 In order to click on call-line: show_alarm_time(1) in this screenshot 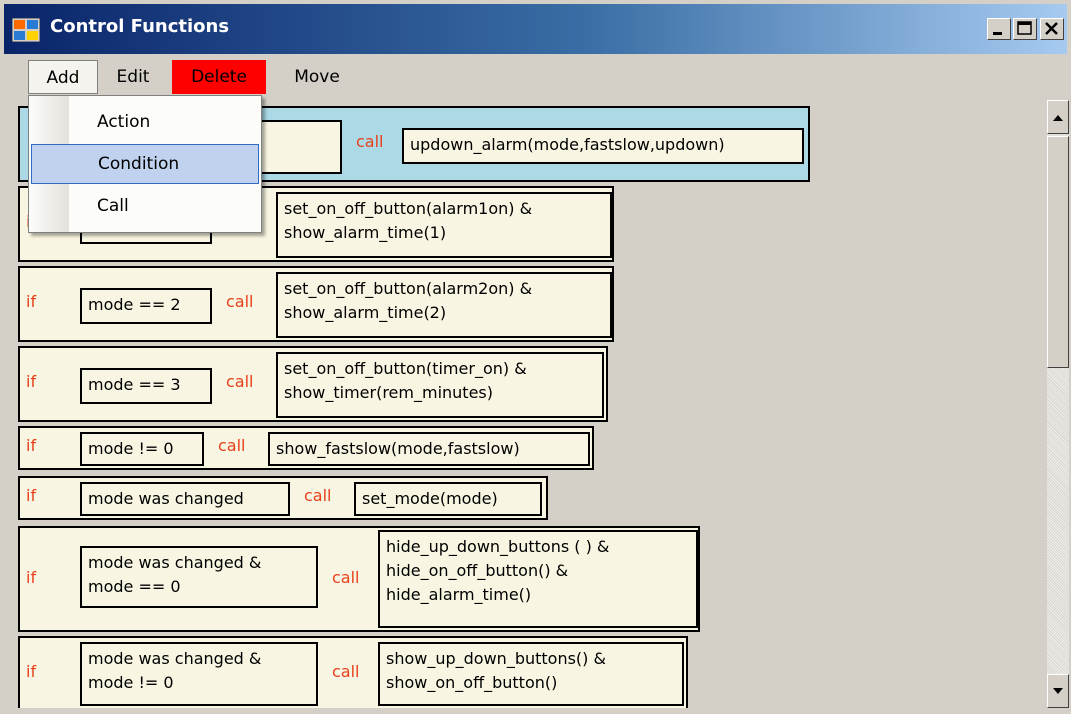, I will do `click(365, 232)`.